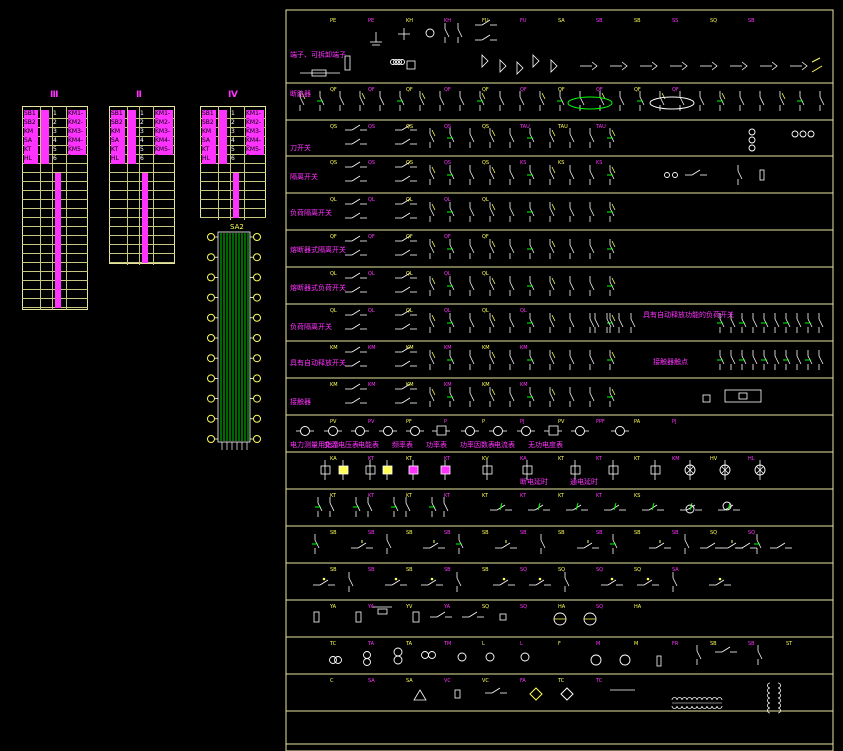  I want to click on symbol-tag: KH, so click(447, 21).